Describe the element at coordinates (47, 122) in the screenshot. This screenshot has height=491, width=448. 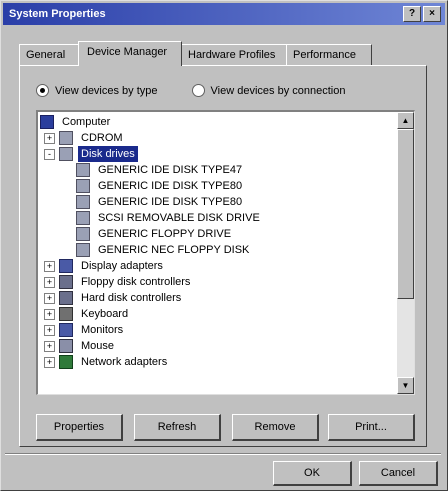
I see `computer-icon` at that location.